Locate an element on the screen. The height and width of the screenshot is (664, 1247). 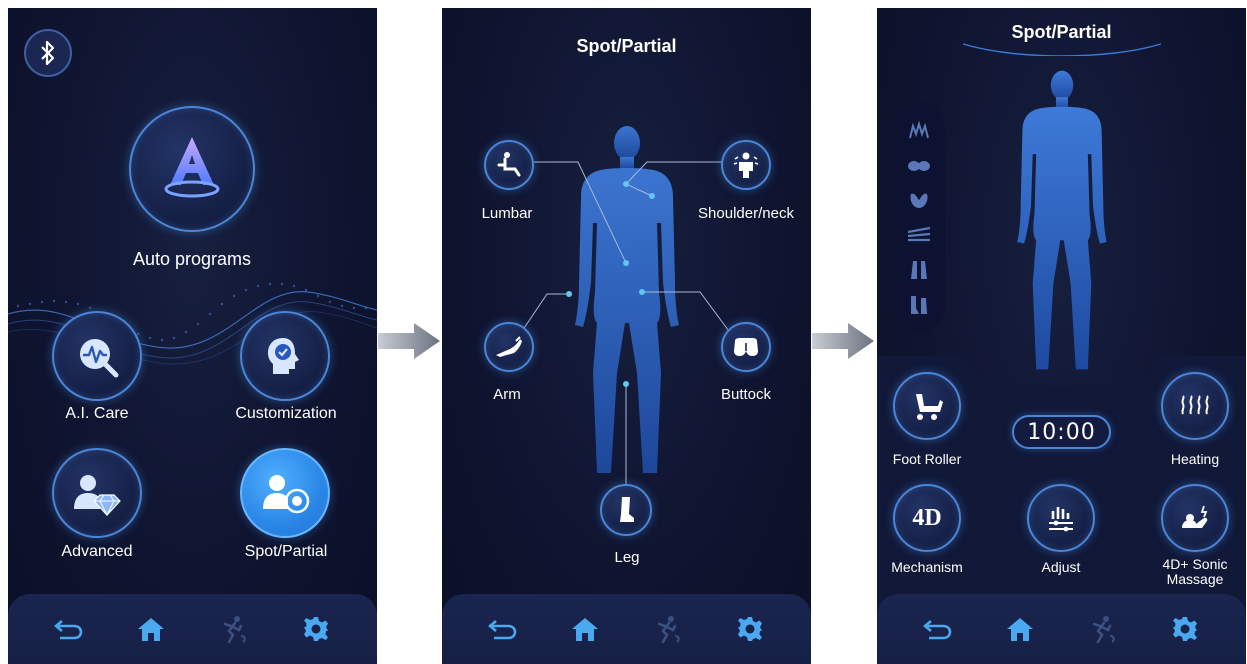
adjust-label: Adjust is located at coordinates (1061, 567).